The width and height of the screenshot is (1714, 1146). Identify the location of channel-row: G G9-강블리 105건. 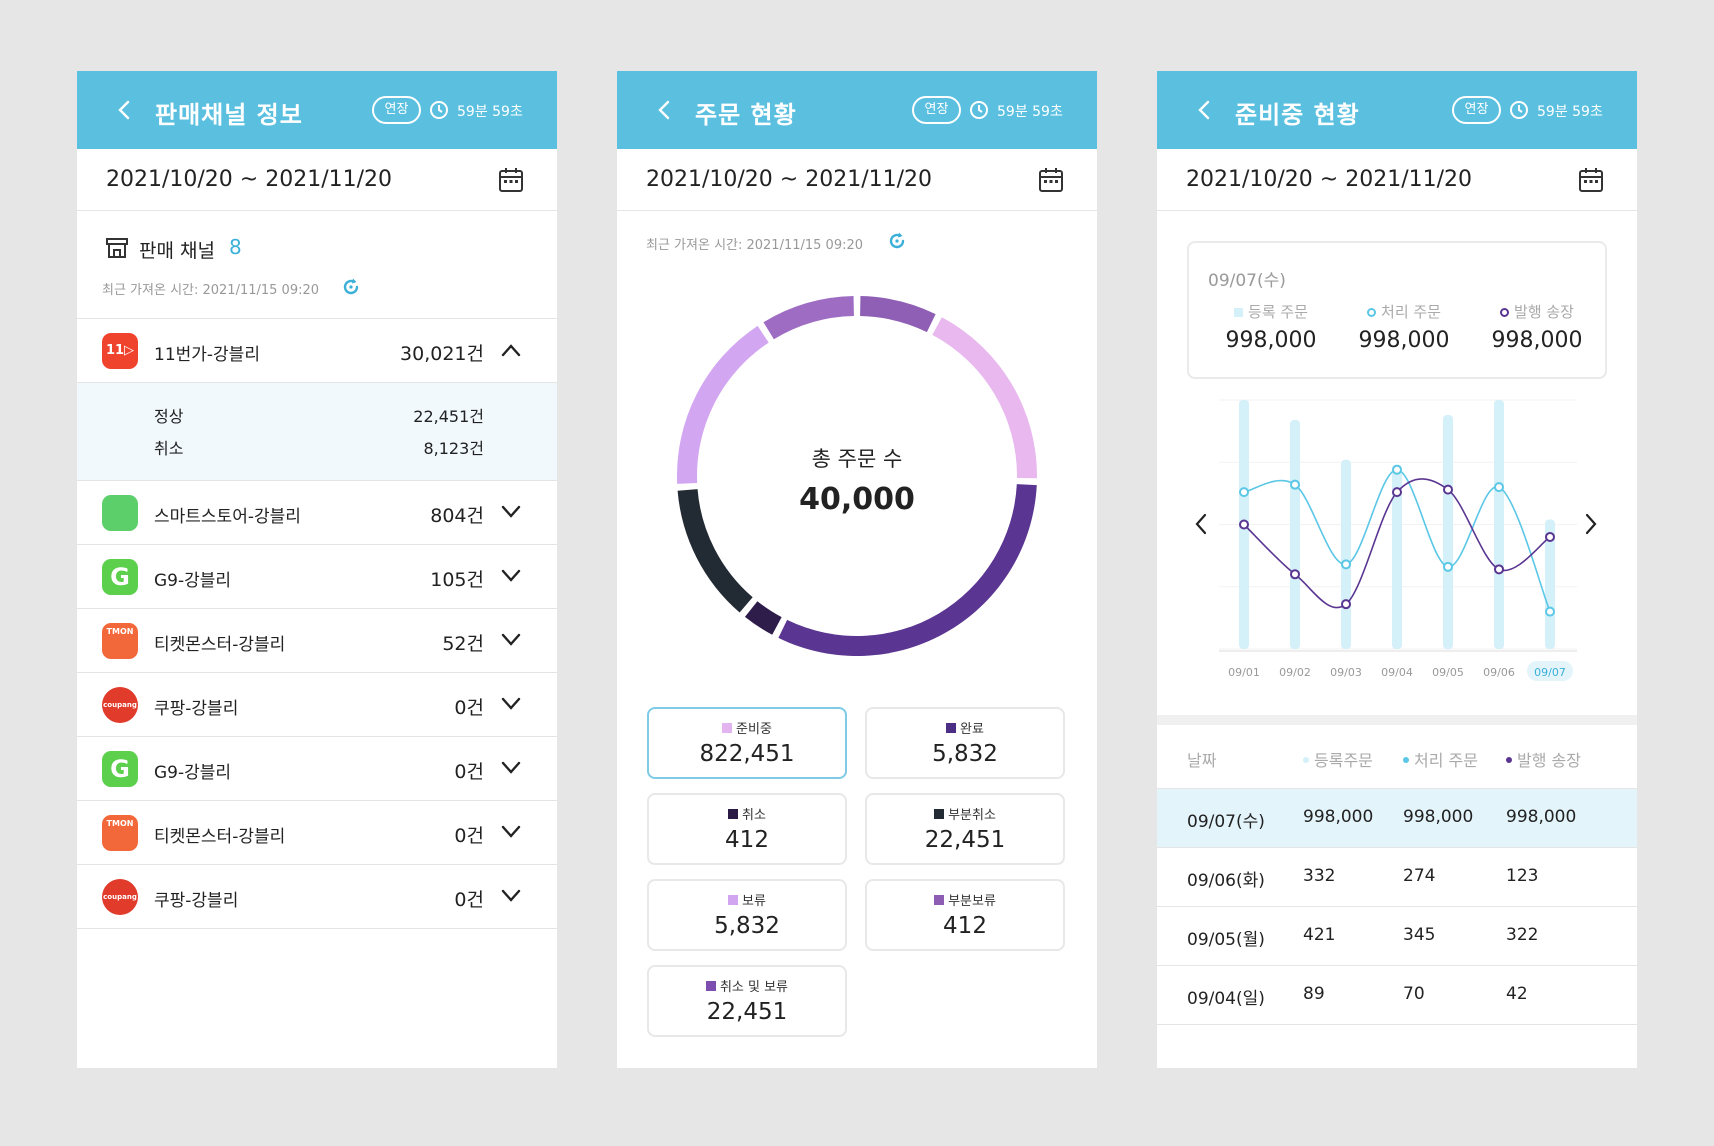
(317, 577).